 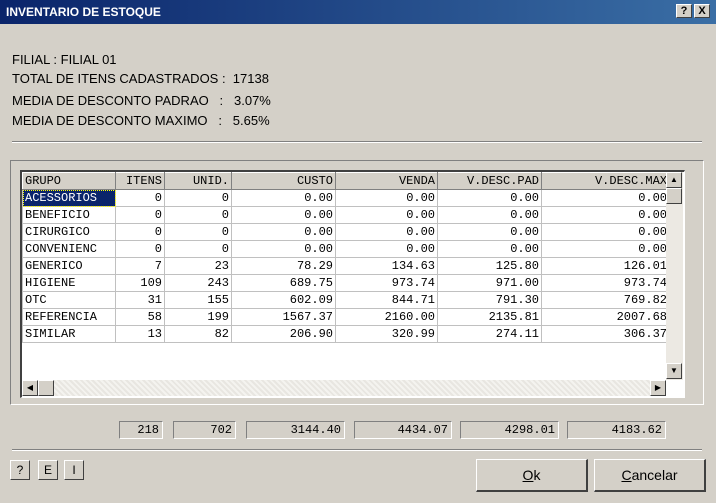 I want to click on cell-grupo: ACESSORIOS, so click(x=69, y=198).